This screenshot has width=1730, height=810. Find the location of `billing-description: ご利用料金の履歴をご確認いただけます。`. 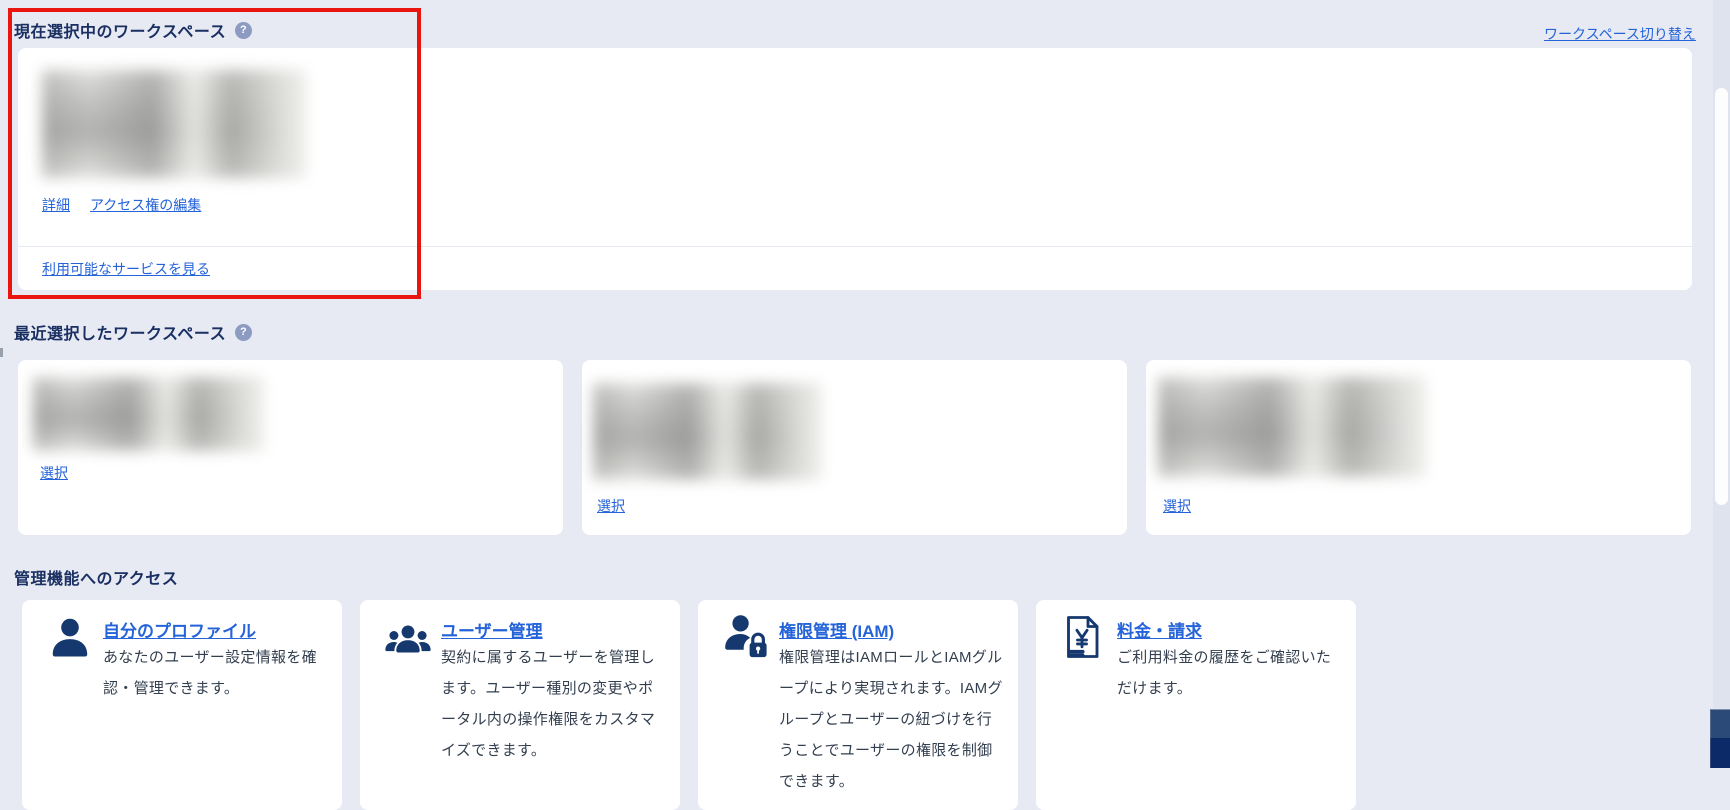

billing-description: ご利用料金の履歴をご確認いただけます。 is located at coordinates (1224, 673).